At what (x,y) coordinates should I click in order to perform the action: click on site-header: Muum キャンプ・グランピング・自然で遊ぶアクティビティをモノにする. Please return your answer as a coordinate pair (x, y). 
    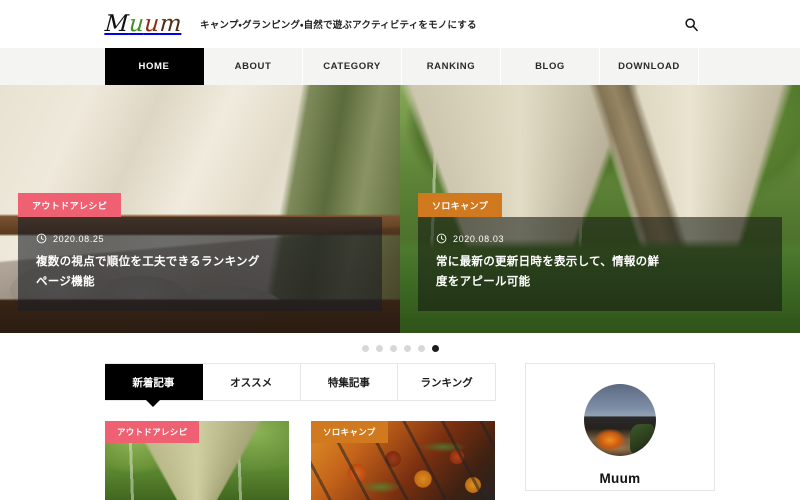
    Looking at the image, I should click on (400, 24).